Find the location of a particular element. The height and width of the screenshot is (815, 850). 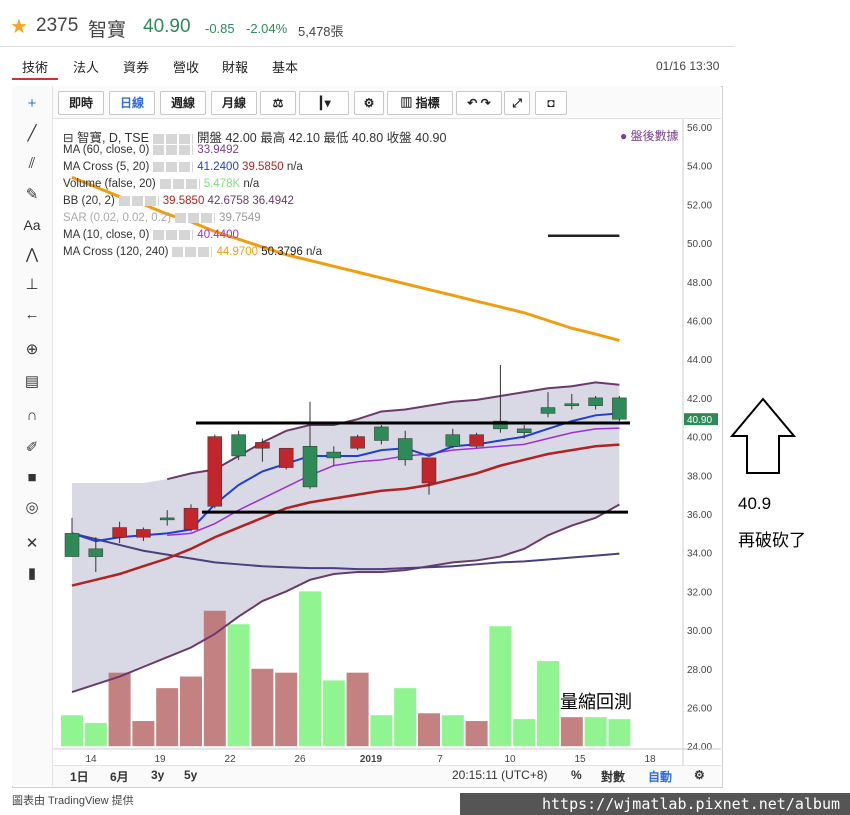

time-axis: 14 19 22 26 2019 7 10 15 18 is located at coordinates (387, 756).